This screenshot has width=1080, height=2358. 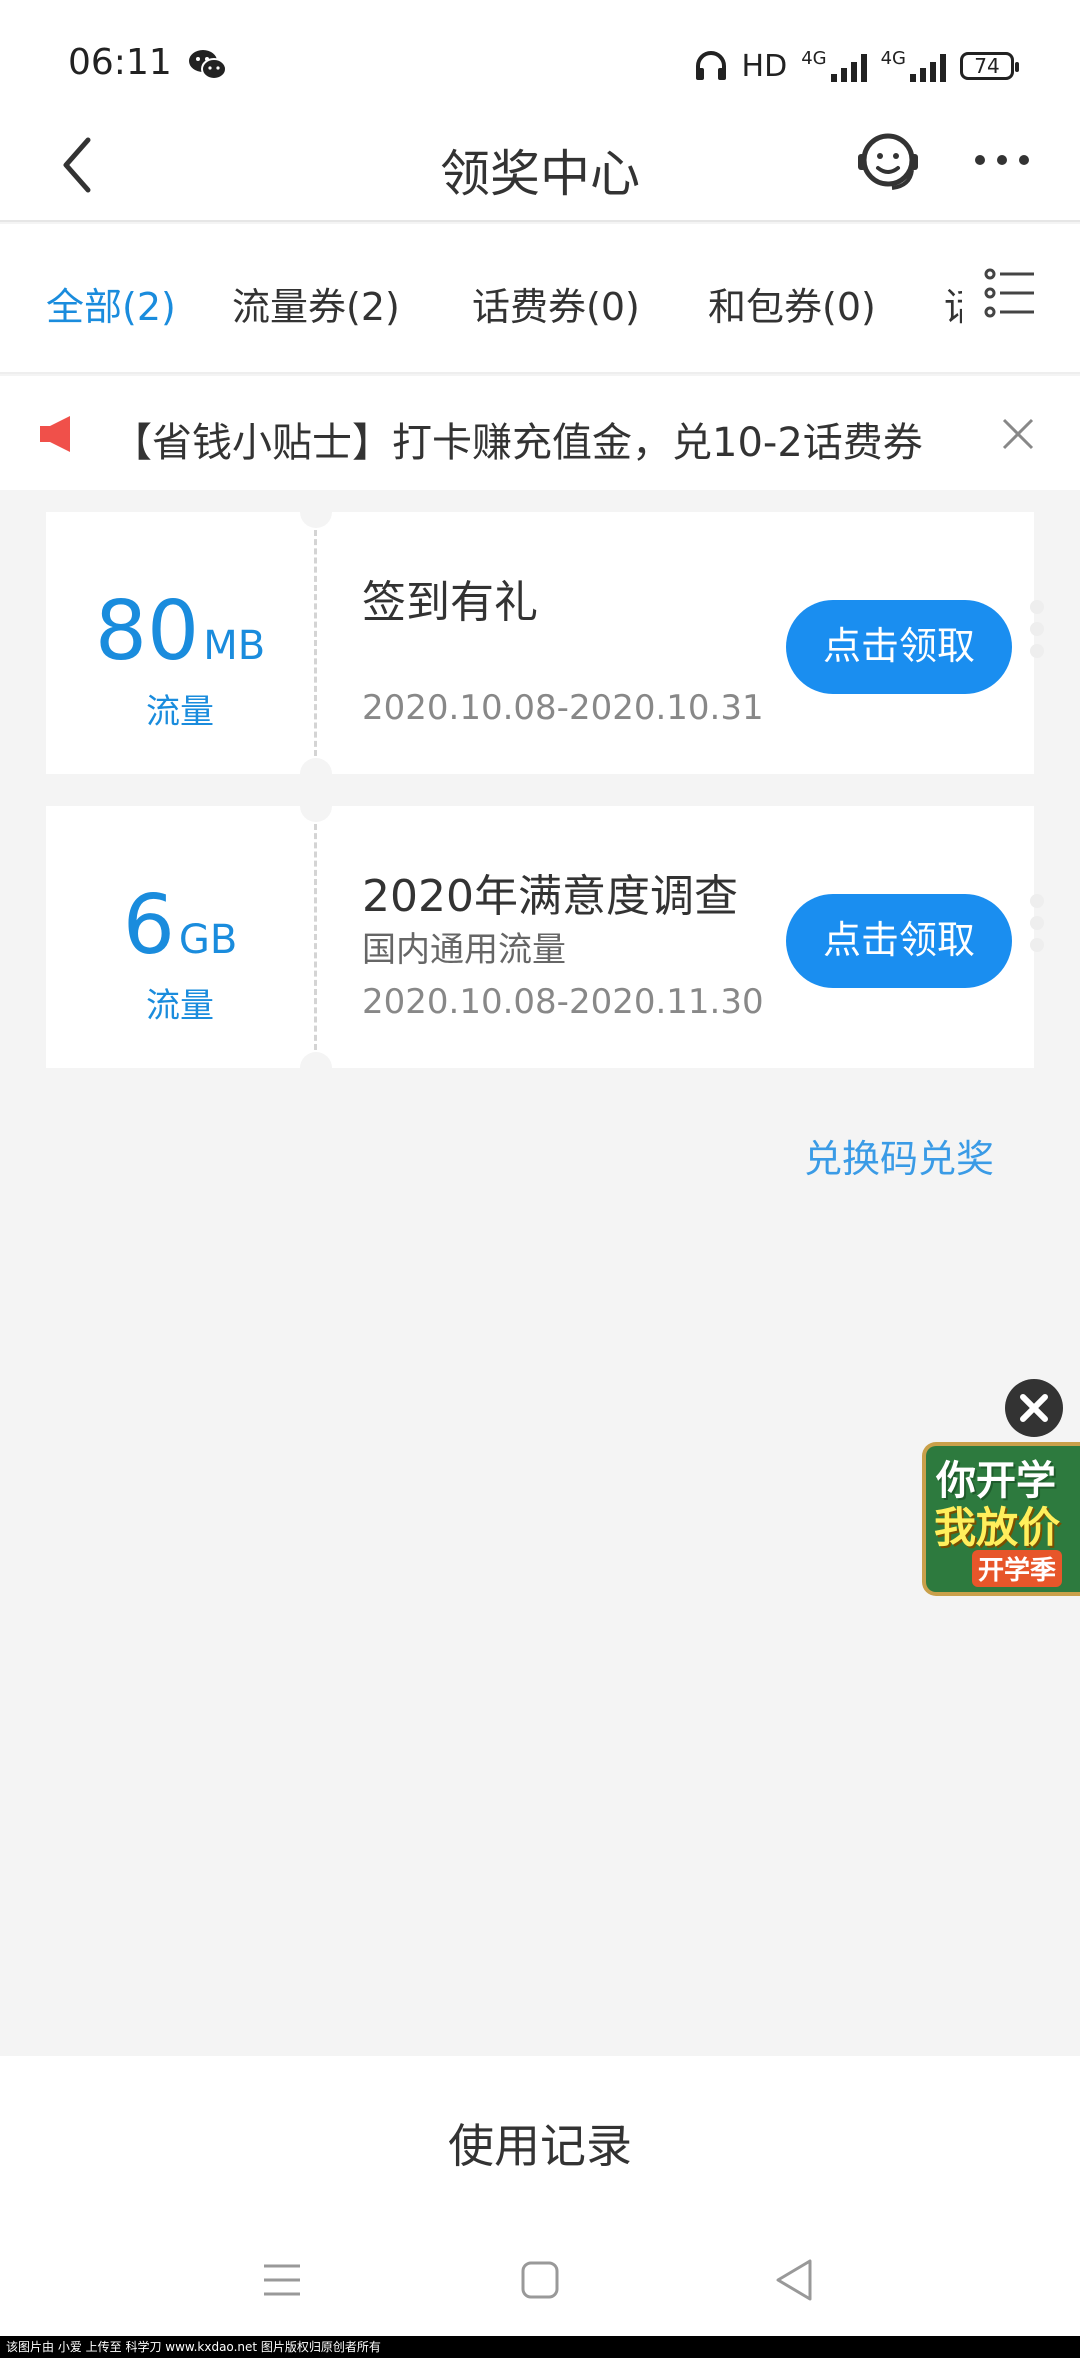 I want to click on tab-all: 全部(2), so click(x=111, y=303).